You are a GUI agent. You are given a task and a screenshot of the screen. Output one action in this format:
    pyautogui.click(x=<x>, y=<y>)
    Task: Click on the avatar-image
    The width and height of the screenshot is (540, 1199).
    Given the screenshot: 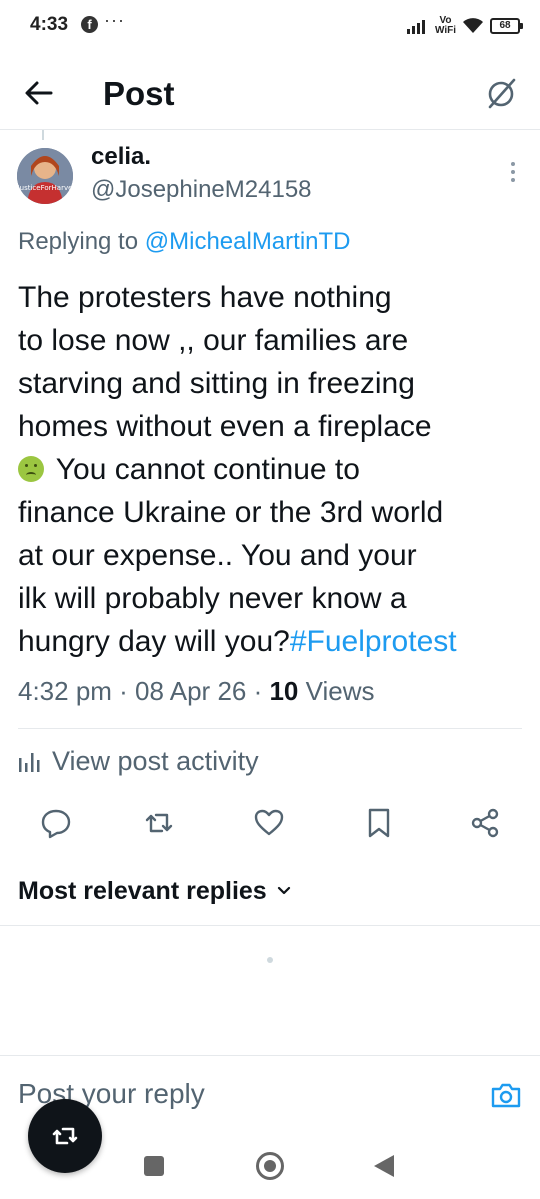 What is the action you would take?
    pyautogui.click(x=45, y=176)
    